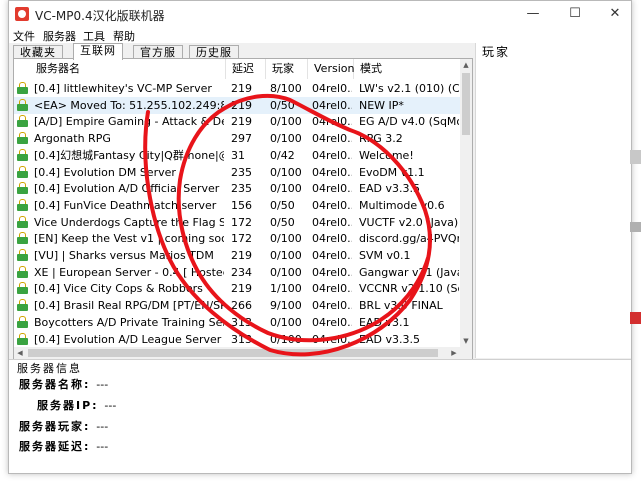  I want to click on cell-mode: Welcome!, so click(386, 155).